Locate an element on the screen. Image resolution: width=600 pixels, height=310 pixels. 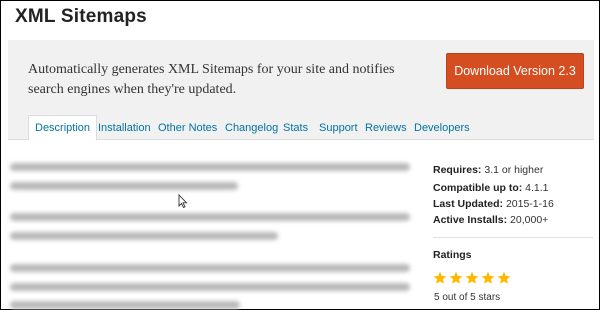
meta-active-installs: Active Installs: 20,000+ is located at coordinates (490, 220).